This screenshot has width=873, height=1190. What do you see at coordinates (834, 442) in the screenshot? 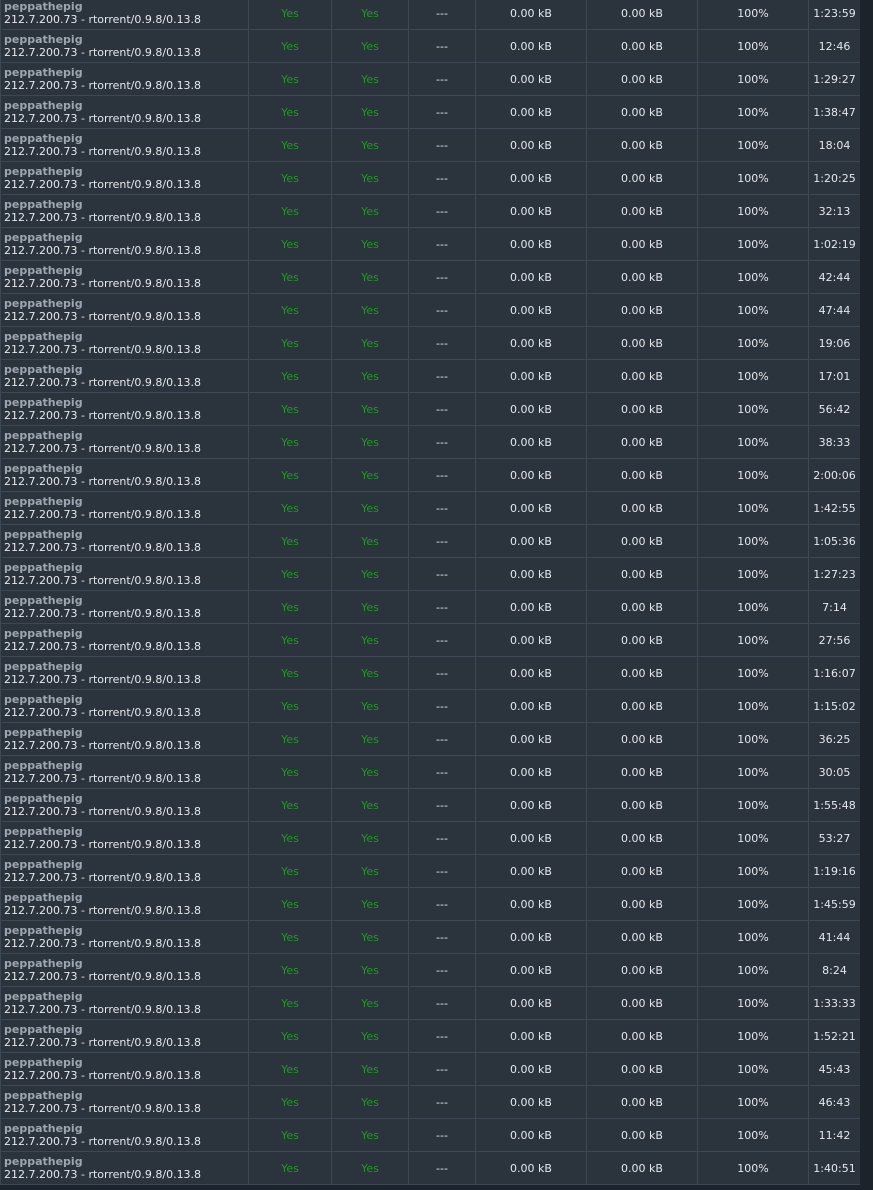
I see `peer-time-cell: 38:33` at bounding box center [834, 442].